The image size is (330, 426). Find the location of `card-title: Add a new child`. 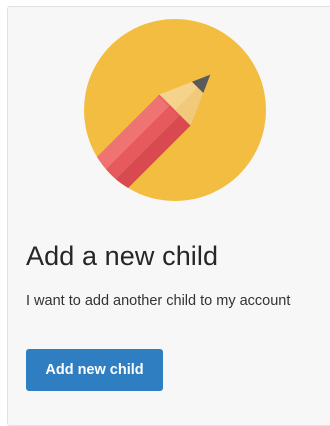

card-title: Add a new child is located at coordinates (122, 256).